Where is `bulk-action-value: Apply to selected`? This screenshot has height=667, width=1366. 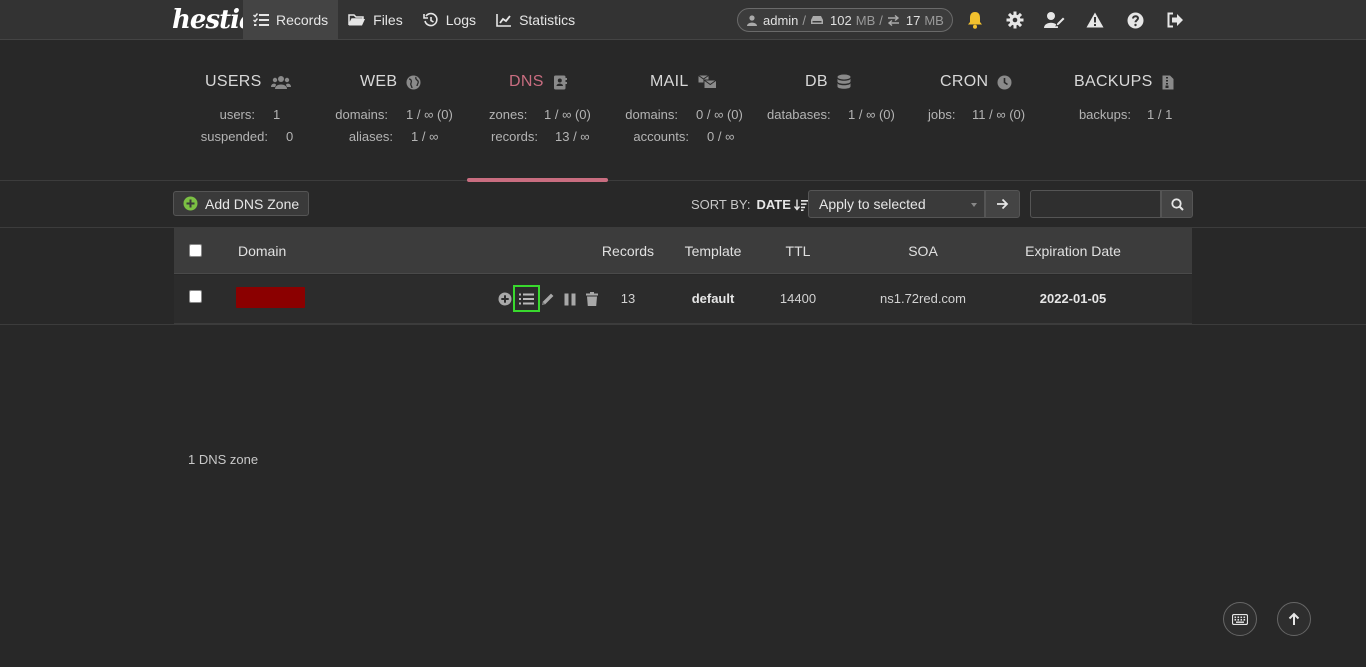 bulk-action-value: Apply to selected is located at coordinates (872, 204).